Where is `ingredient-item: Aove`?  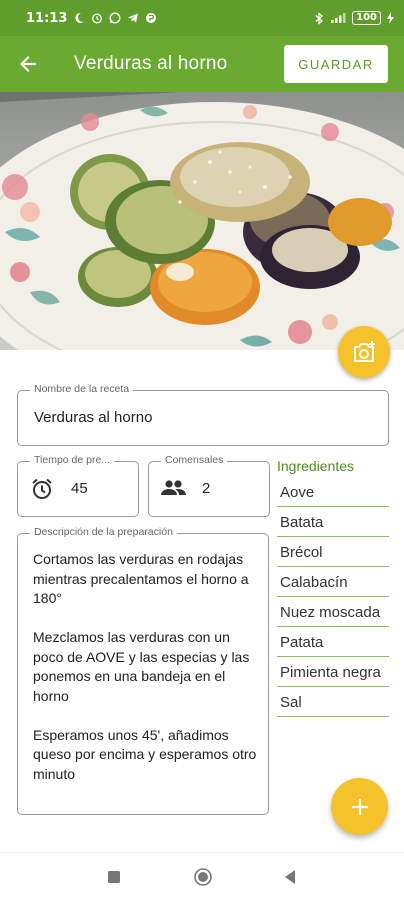 ingredient-item: Aove is located at coordinates (333, 492).